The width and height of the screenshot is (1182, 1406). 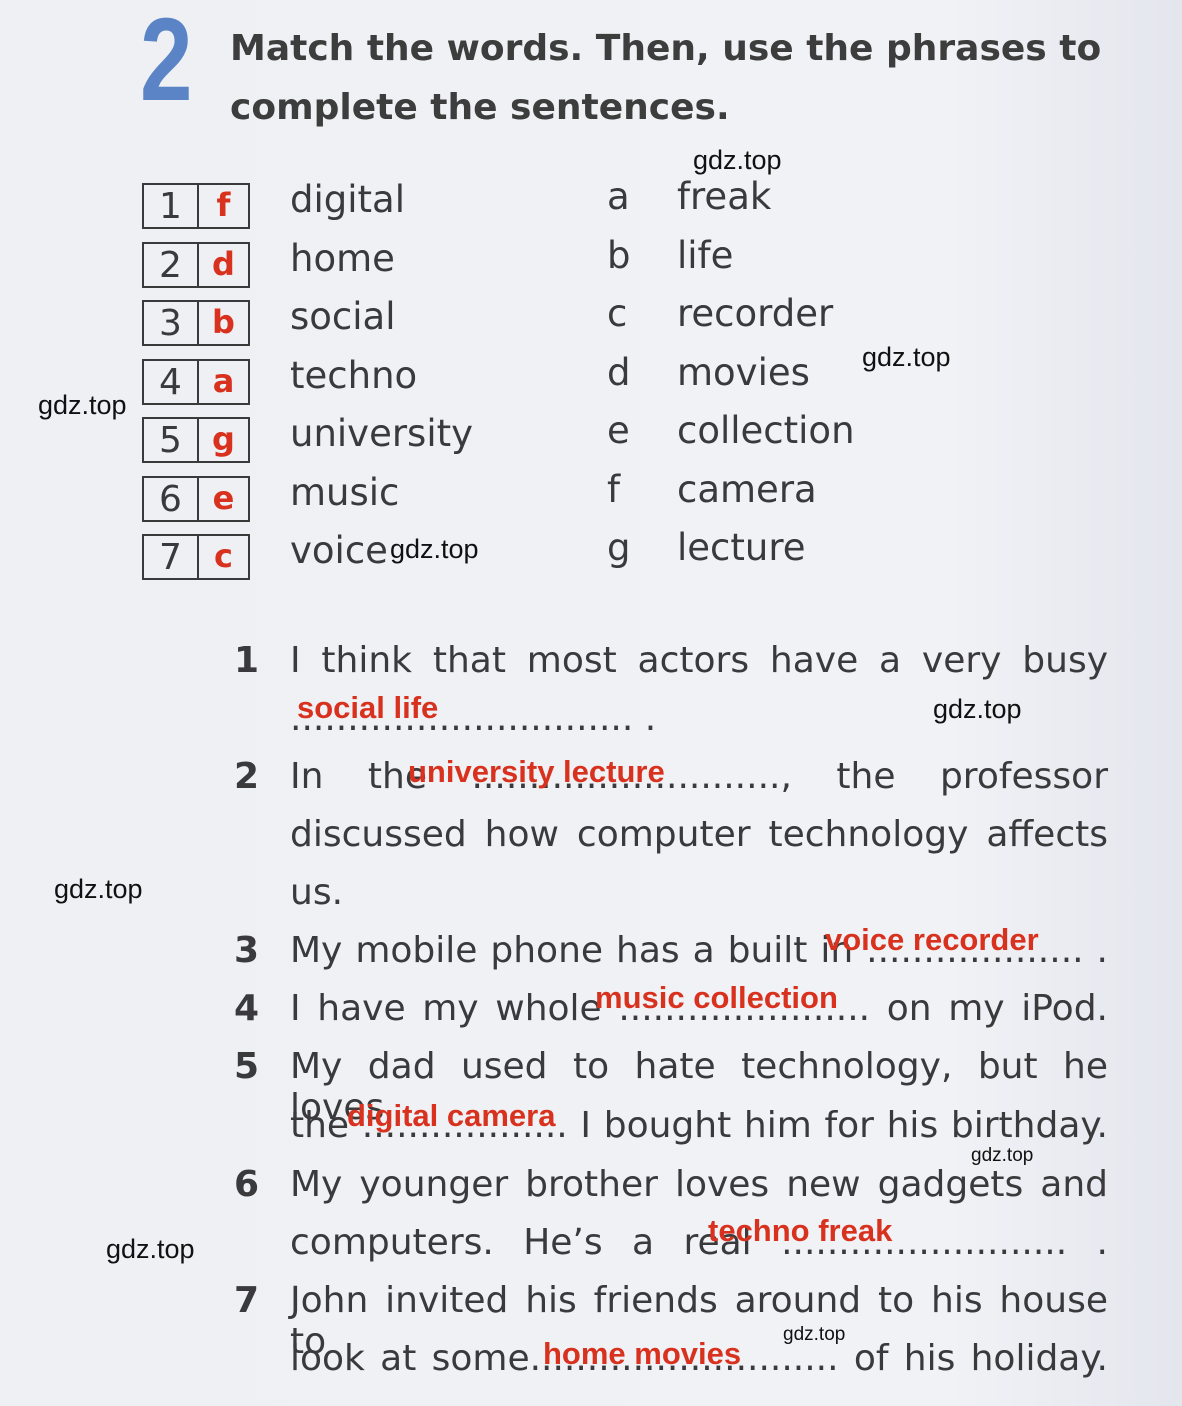 What do you see at coordinates (317, 892) in the screenshot?
I see `sentence-line: us.` at bounding box center [317, 892].